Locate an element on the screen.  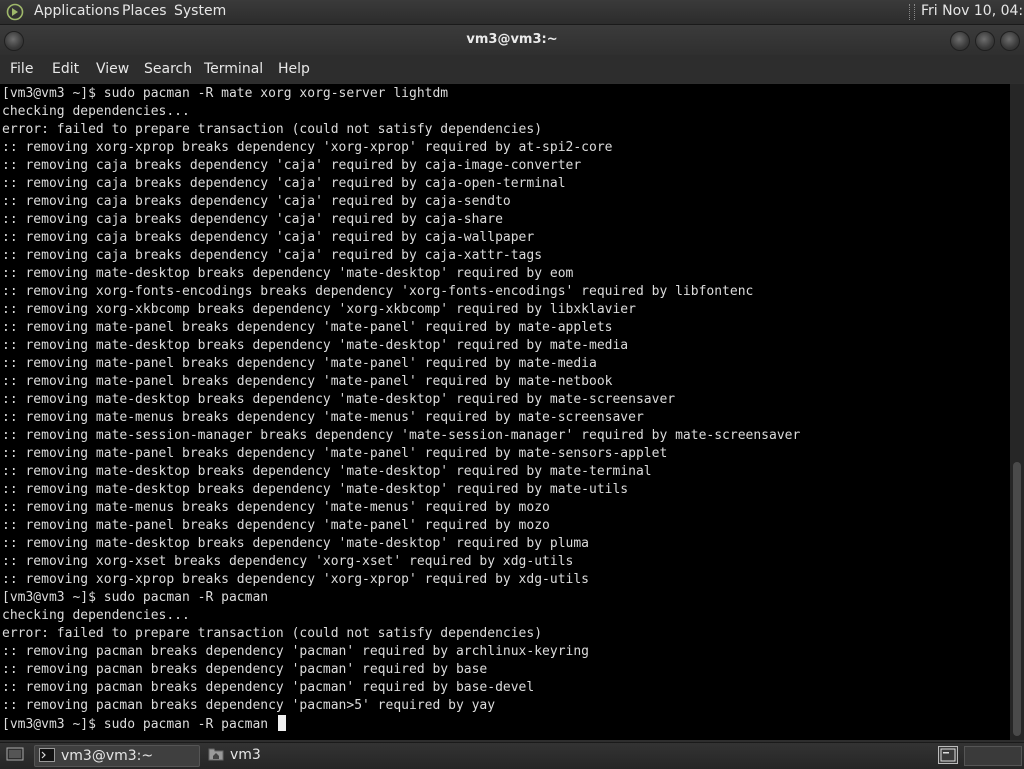
workspace-switcher-icon is located at coordinates (948, 755).